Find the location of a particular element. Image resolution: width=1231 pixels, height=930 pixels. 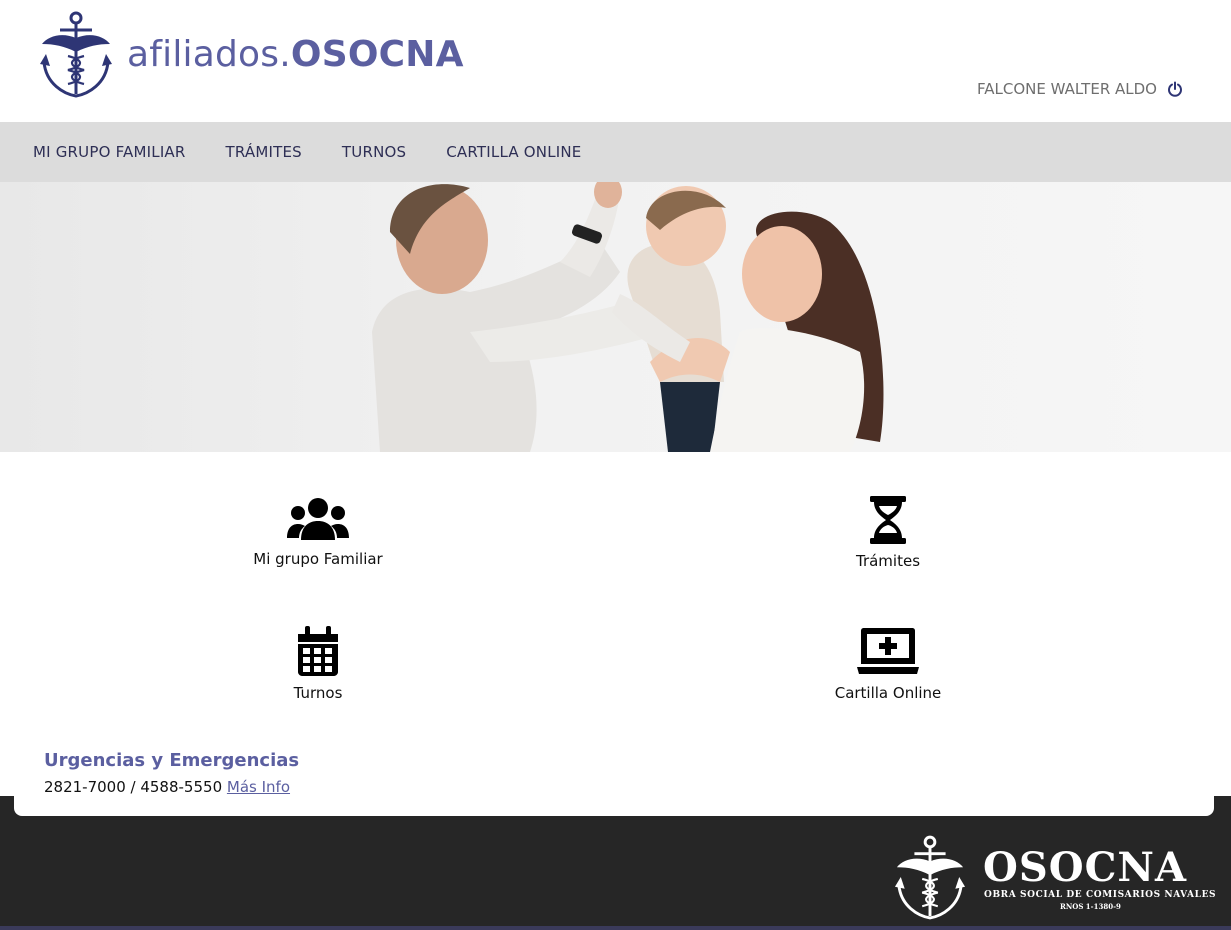

laptop-medical-icon is located at coordinates (888, 651).